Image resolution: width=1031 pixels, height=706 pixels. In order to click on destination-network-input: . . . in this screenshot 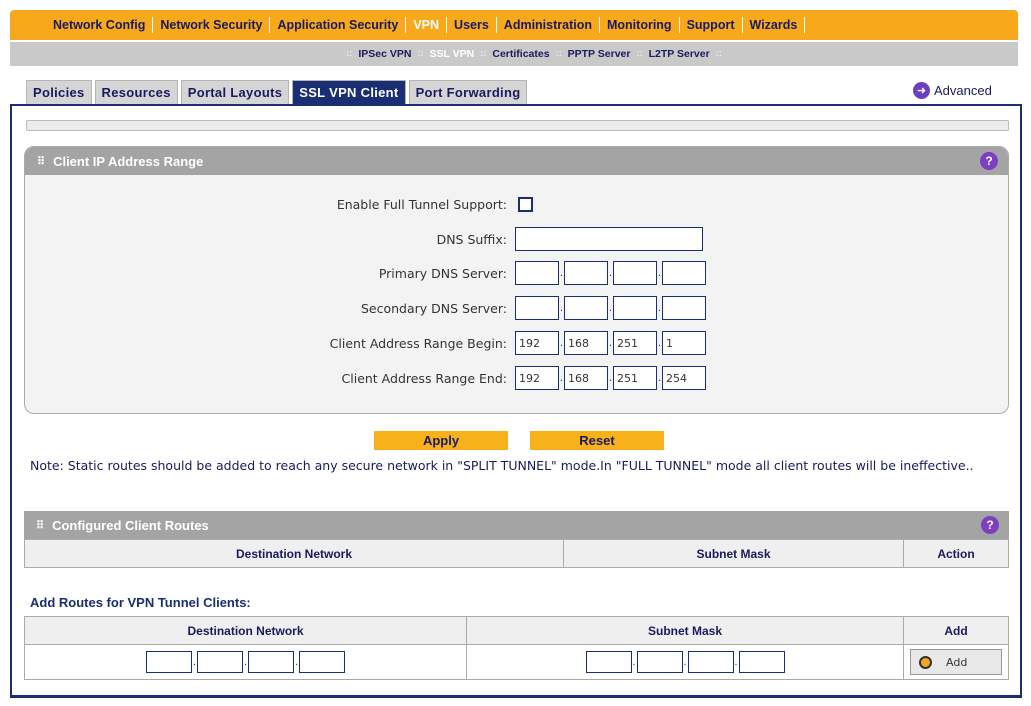, I will do `click(245, 662)`.